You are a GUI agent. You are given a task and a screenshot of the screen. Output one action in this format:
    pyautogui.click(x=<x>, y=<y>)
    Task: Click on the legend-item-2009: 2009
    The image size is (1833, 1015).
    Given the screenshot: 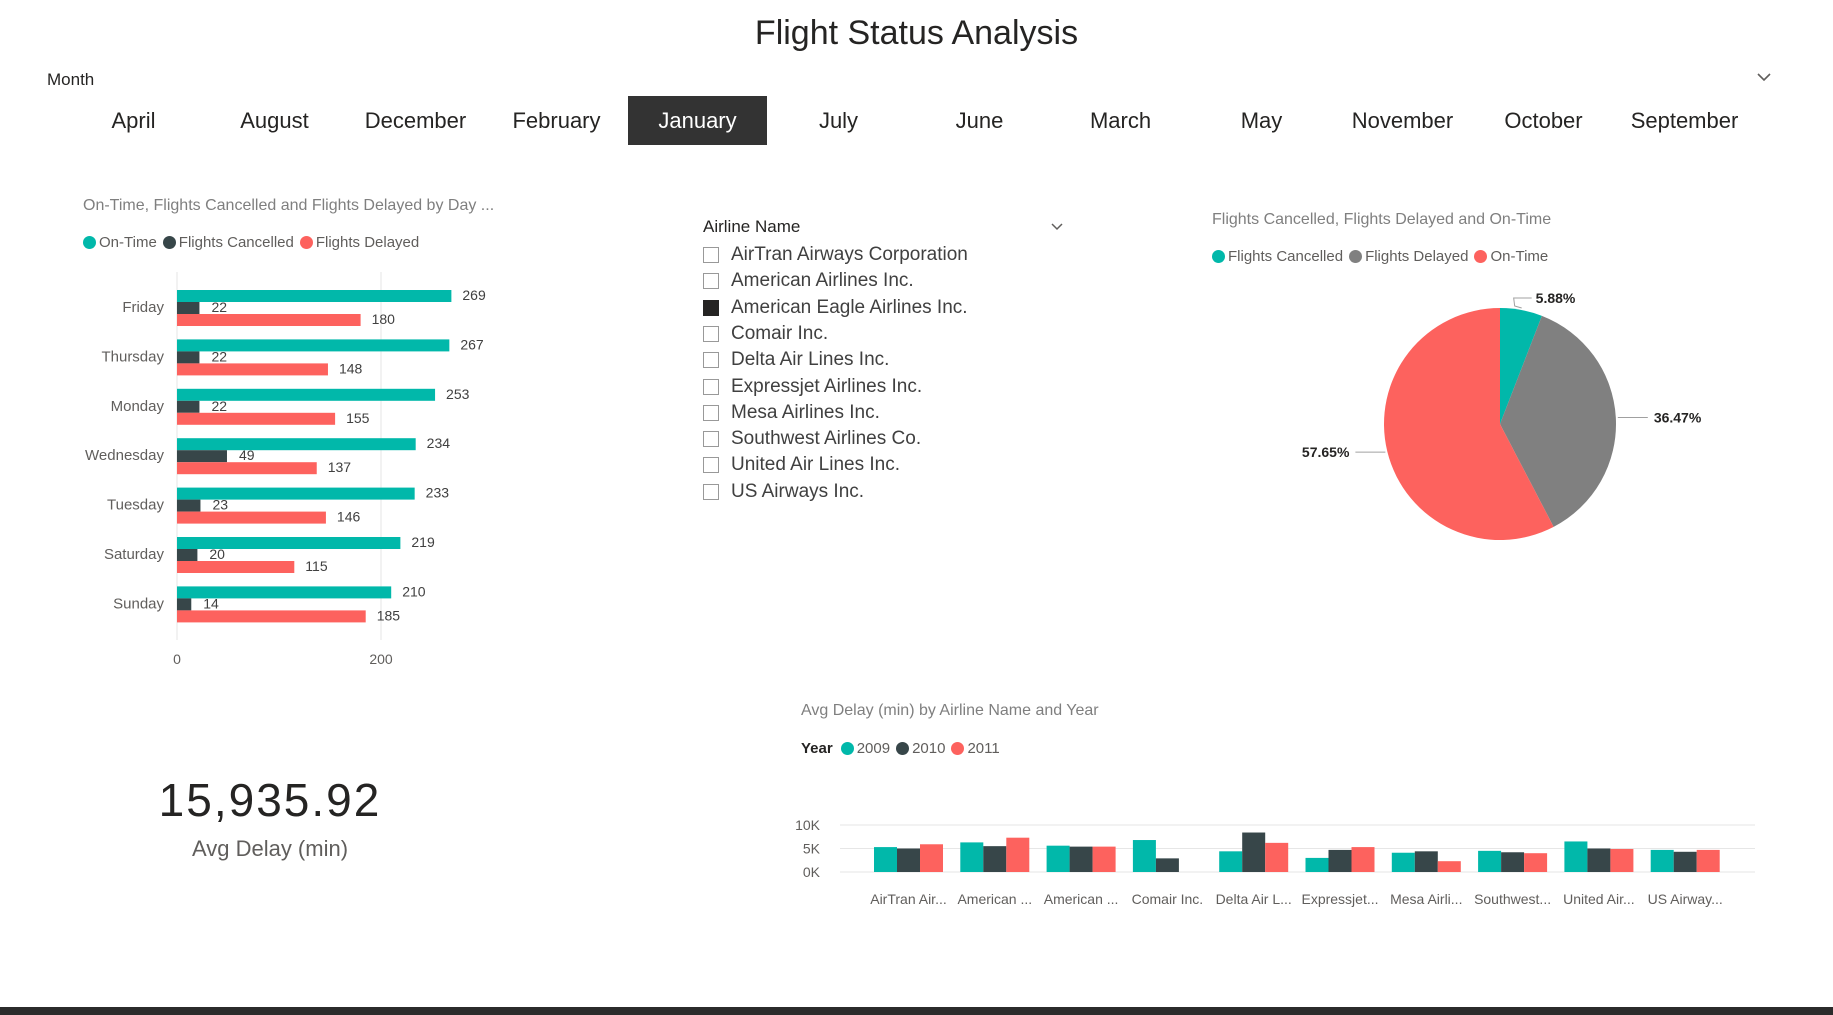 What is the action you would take?
    pyautogui.click(x=865, y=748)
    